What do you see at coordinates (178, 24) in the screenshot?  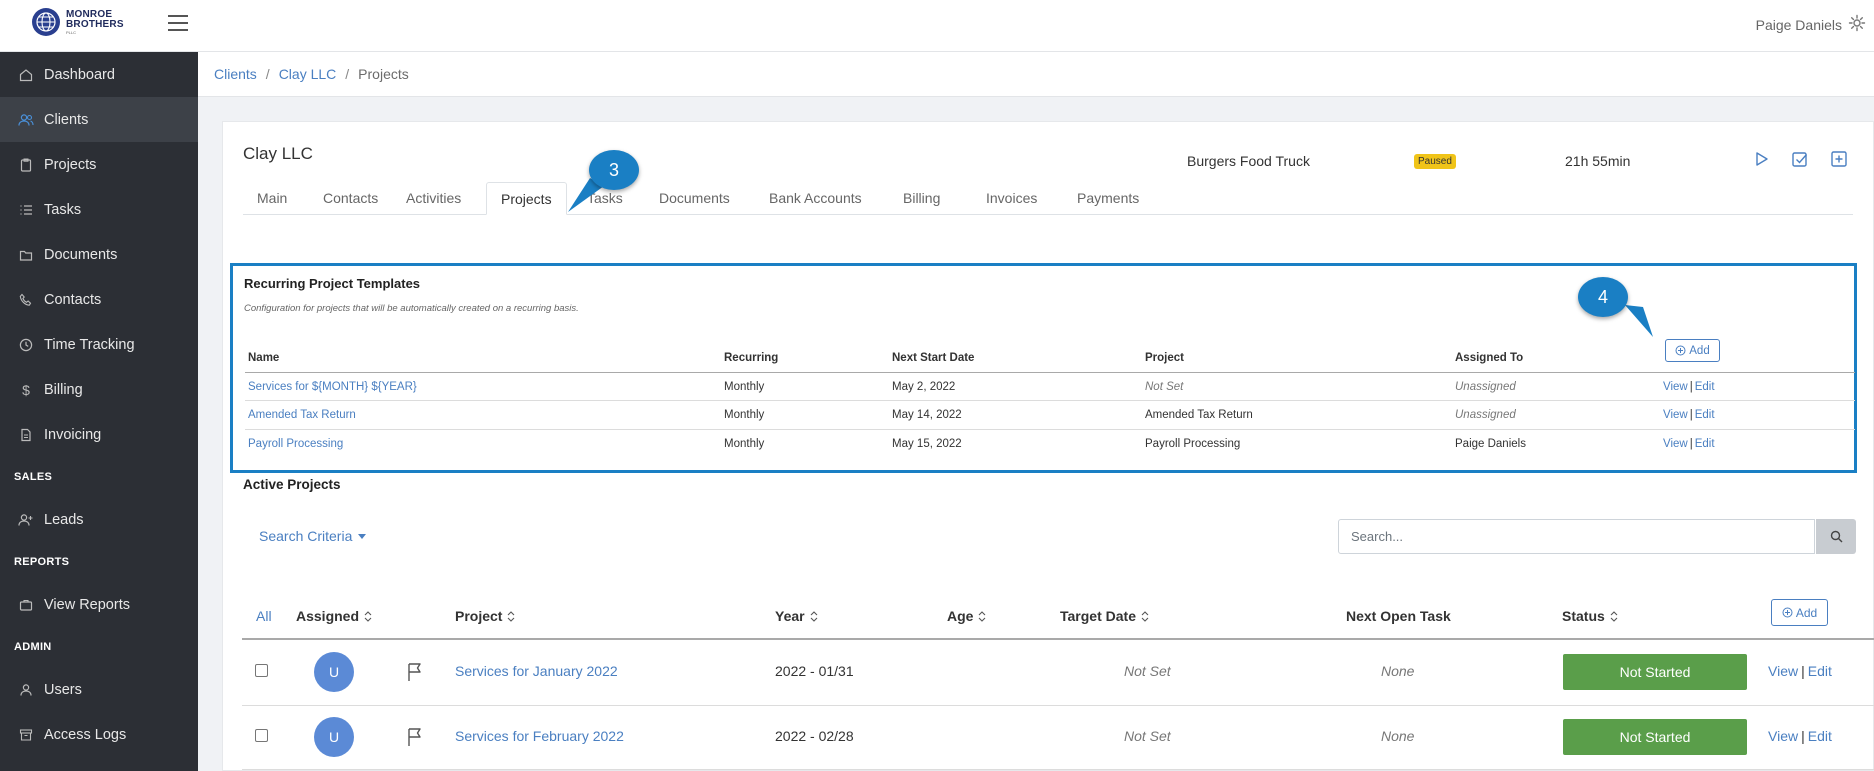 I see `menu-toggle-icon` at bounding box center [178, 24].